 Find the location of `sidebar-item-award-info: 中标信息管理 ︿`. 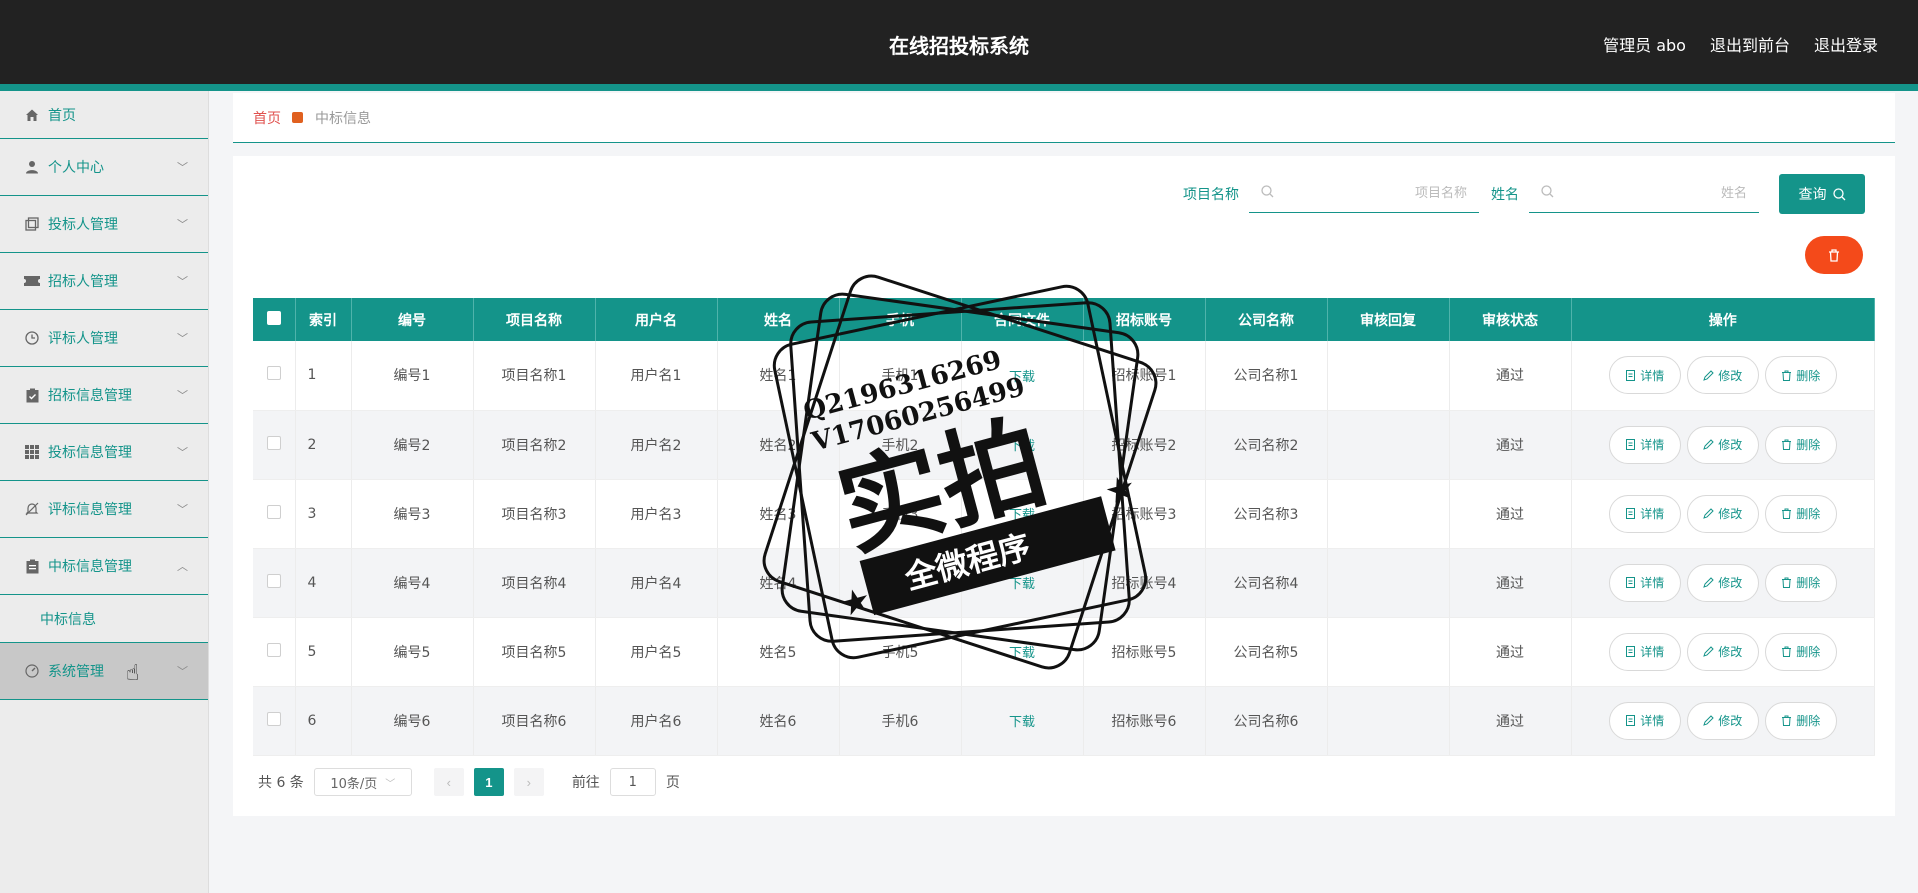

sidebar-item-award-info: 中标信息管理 ︿ is located at coordinates (104, 566).